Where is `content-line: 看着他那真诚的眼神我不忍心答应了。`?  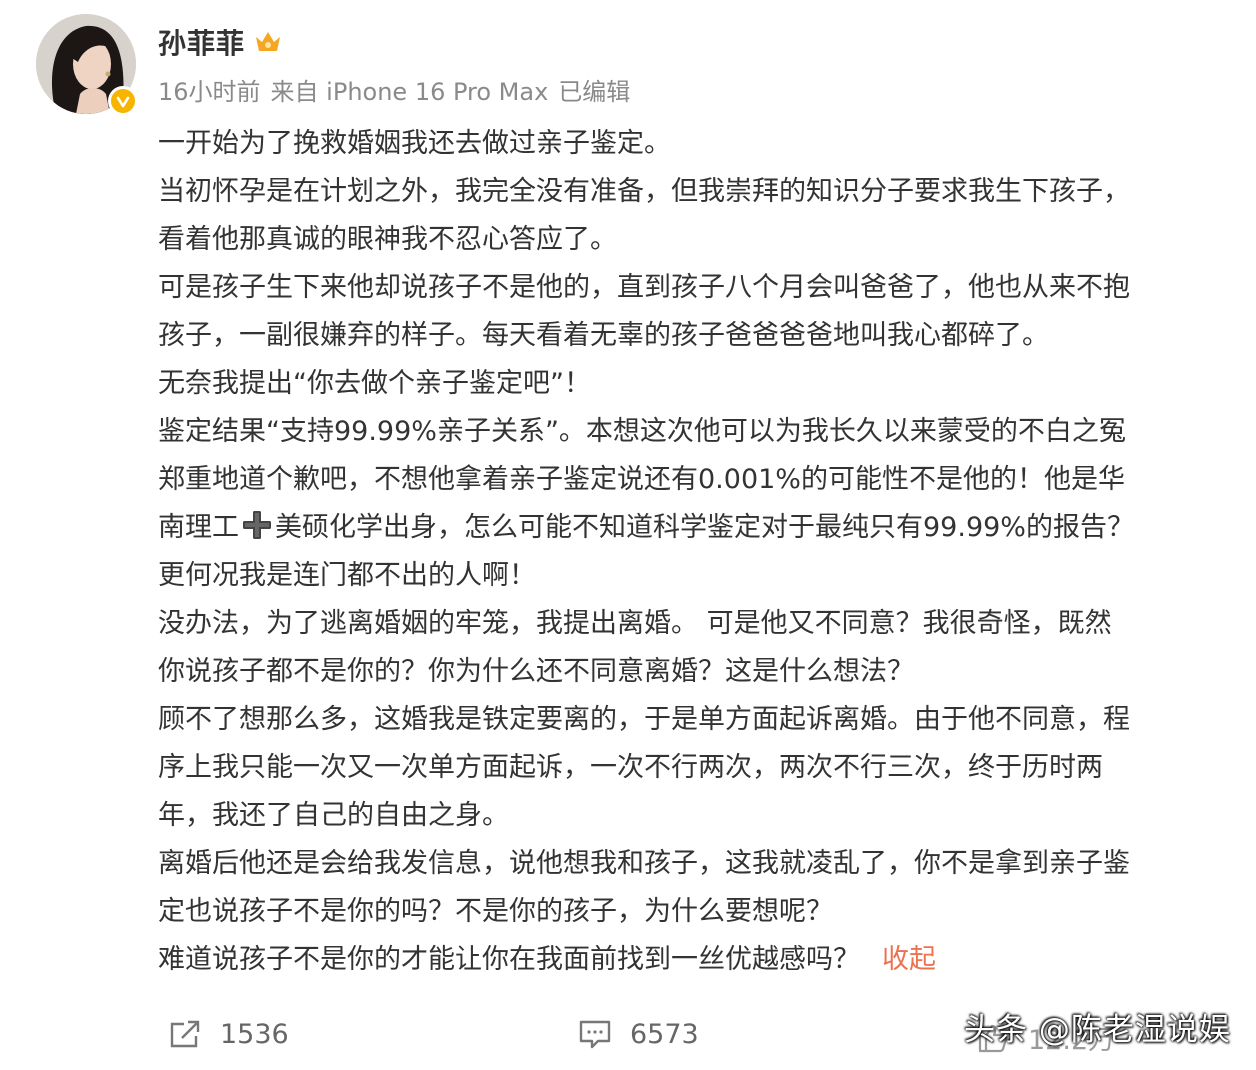
content-line: 看着他那真诚的眼神我不忍心答应了。 is located at coordinates (387, 239).